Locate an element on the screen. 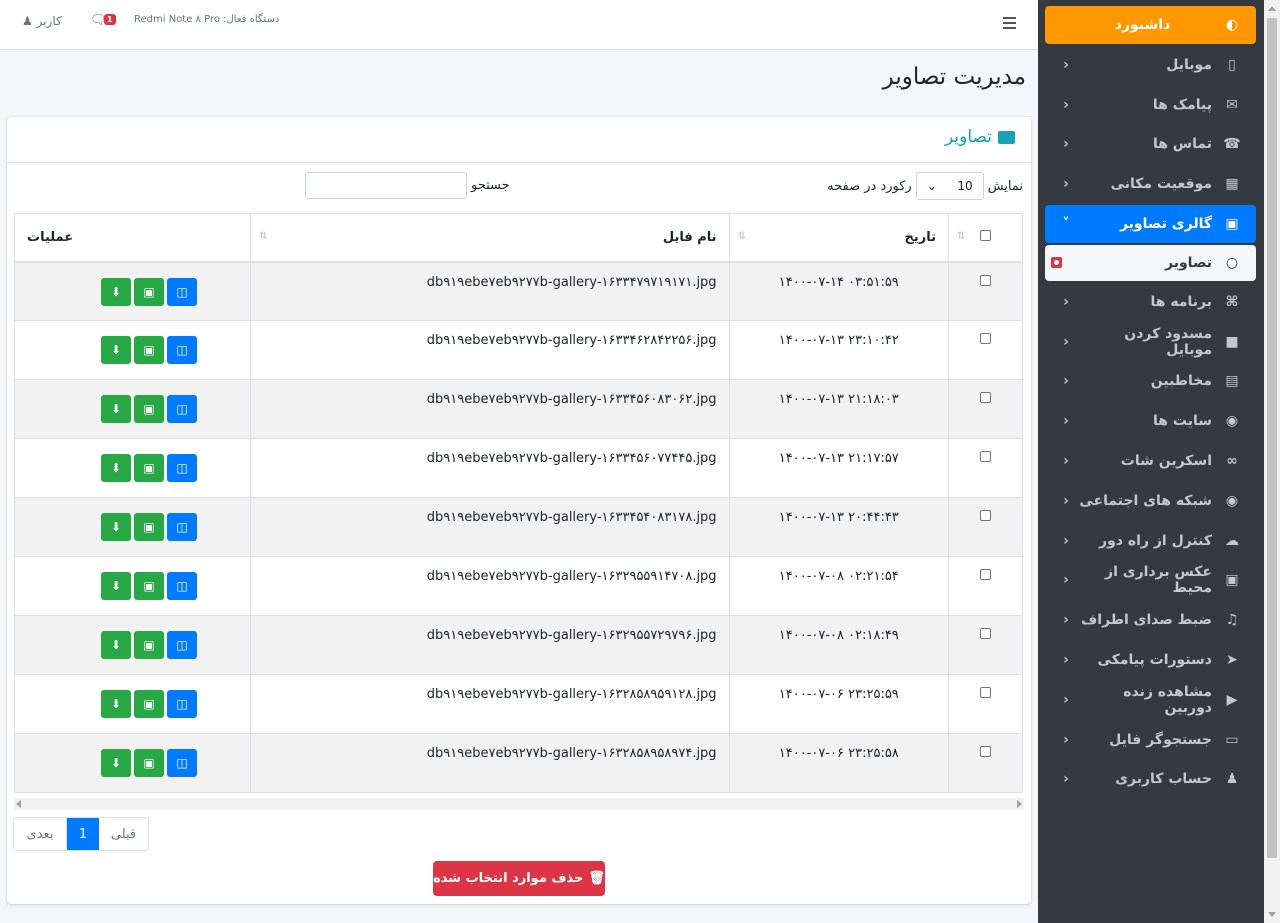 Image resolution: width=1280 pixels, height=923 pixels. sidebar-item-camera: ▣ عکس برداری از محیط ‹ is located at coordinates (1150, 580).